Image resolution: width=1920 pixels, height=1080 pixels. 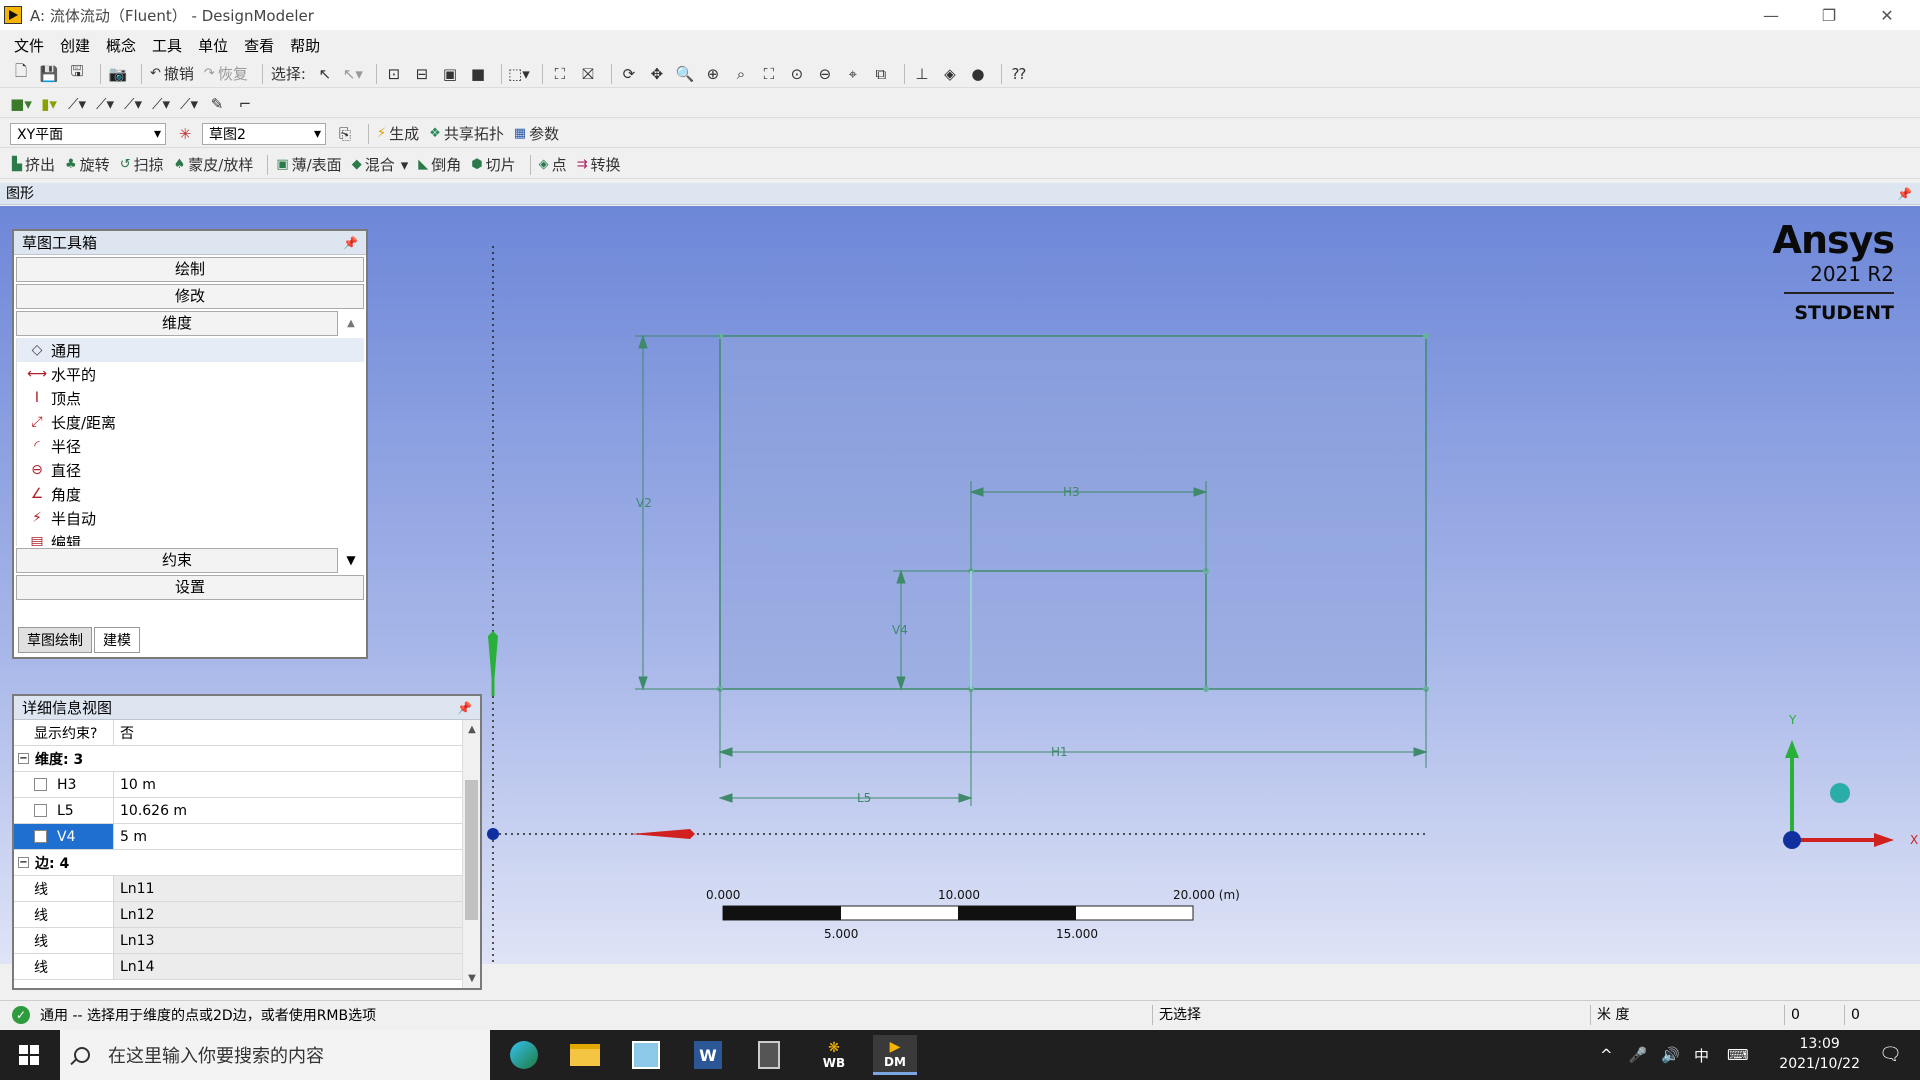 What do you see at coordinates (259, 45) in the screenshot?
I see `menu-view: 查看` at bounding box center [259, 45].